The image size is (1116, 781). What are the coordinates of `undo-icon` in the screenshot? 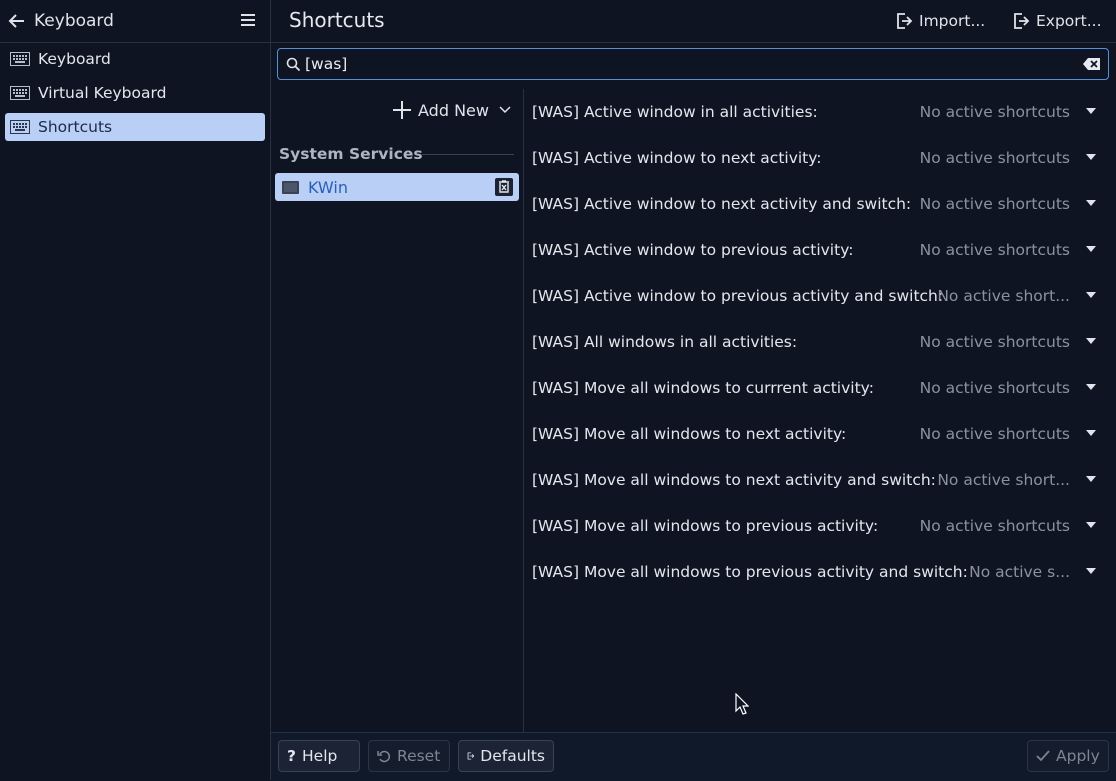 It's located at (384, 756).